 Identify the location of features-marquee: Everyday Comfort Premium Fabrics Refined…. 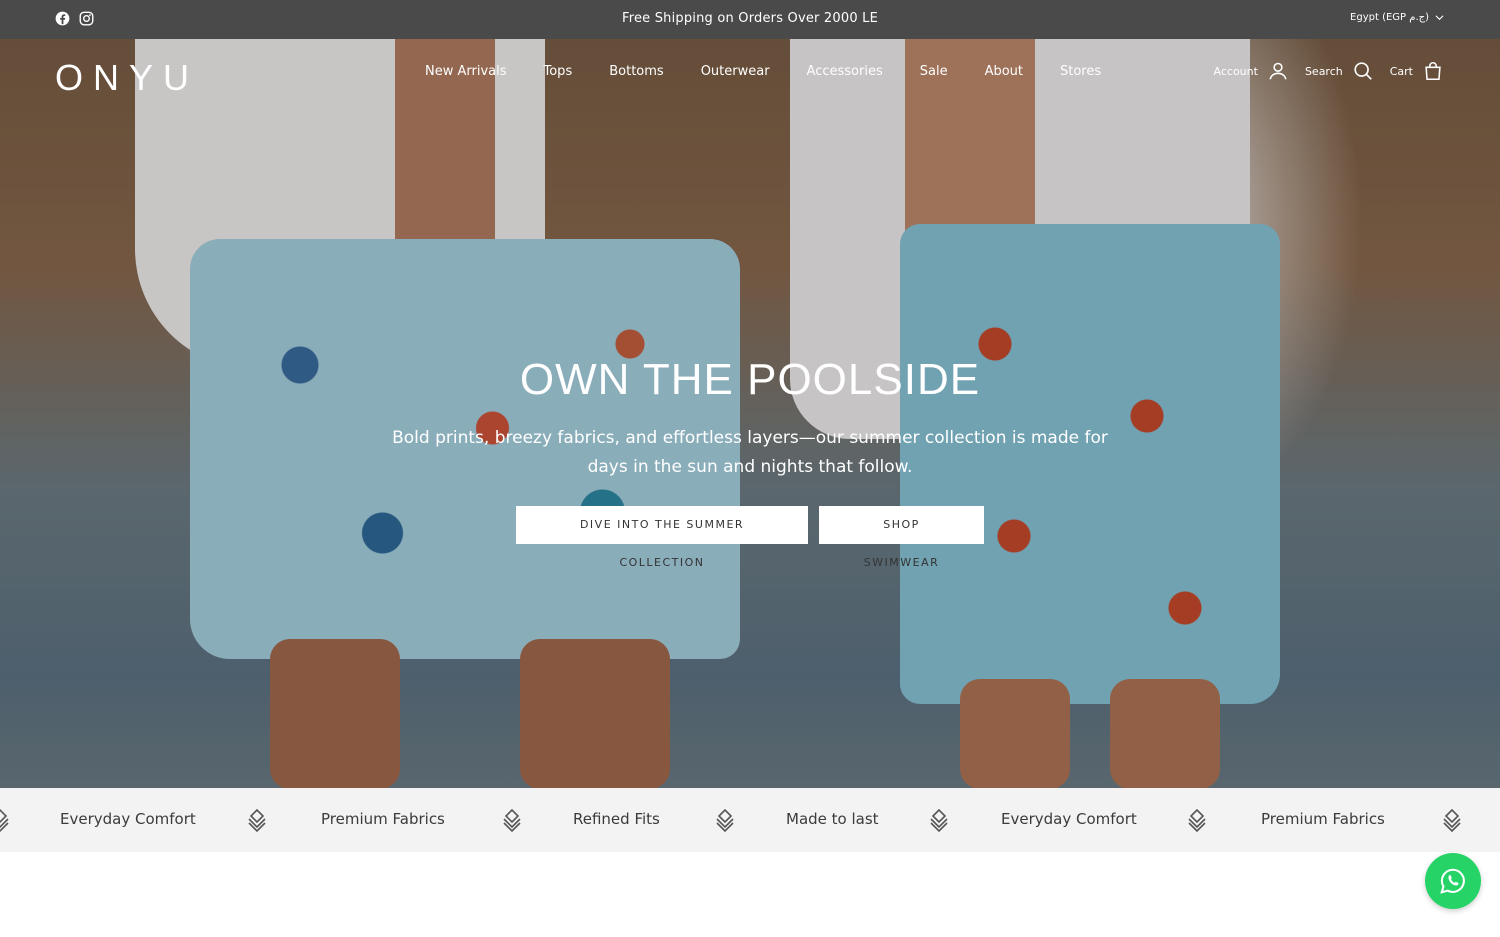
(750, 820).